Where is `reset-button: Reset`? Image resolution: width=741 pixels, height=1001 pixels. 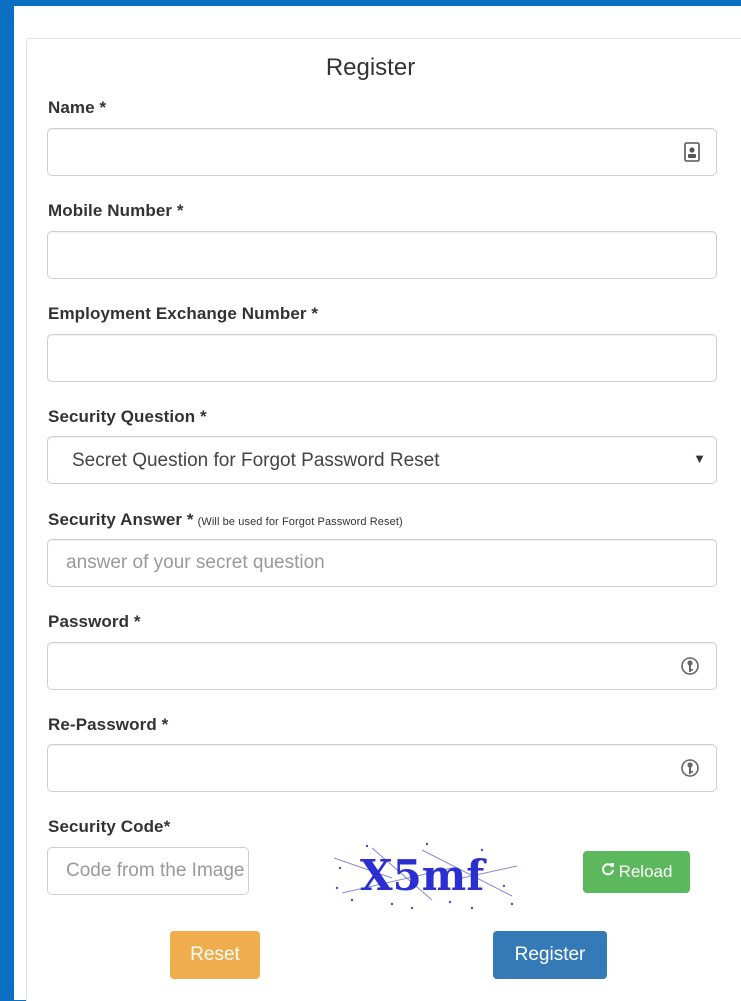 reset-button: Reset is located at coordinates (215, 955).